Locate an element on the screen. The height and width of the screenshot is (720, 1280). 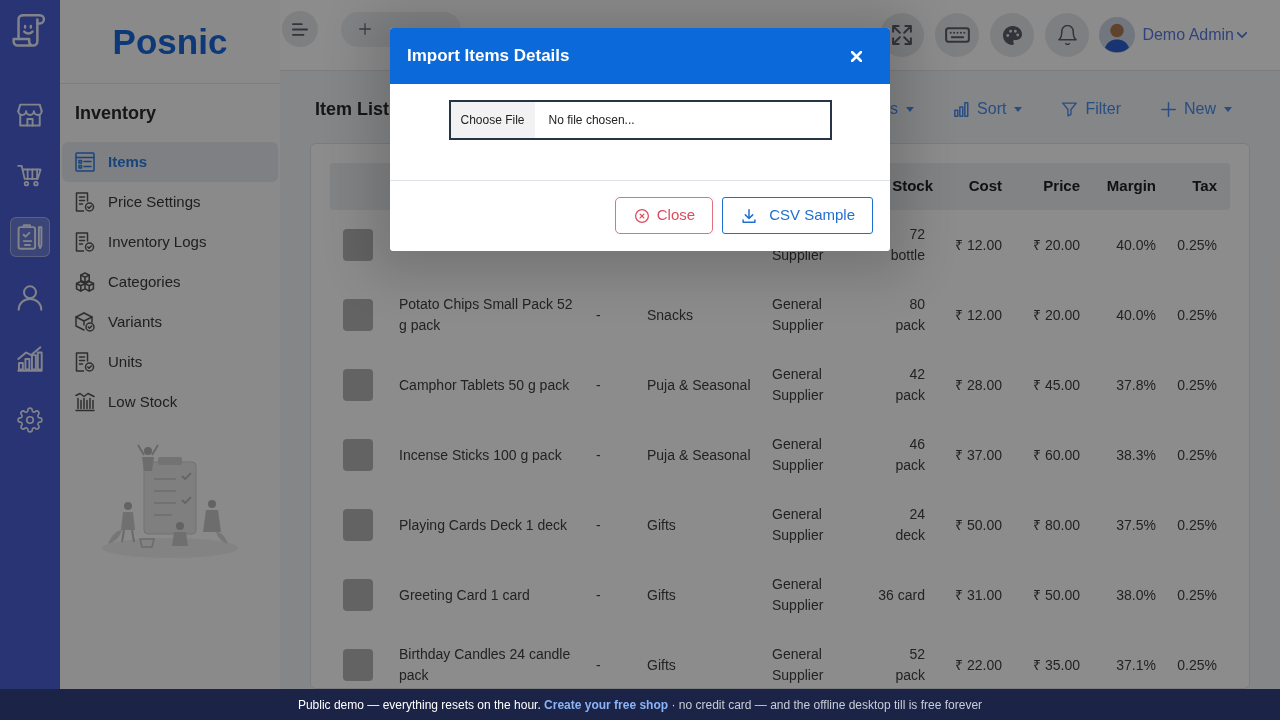
filter-icon is located at coordinates (1070, 109).